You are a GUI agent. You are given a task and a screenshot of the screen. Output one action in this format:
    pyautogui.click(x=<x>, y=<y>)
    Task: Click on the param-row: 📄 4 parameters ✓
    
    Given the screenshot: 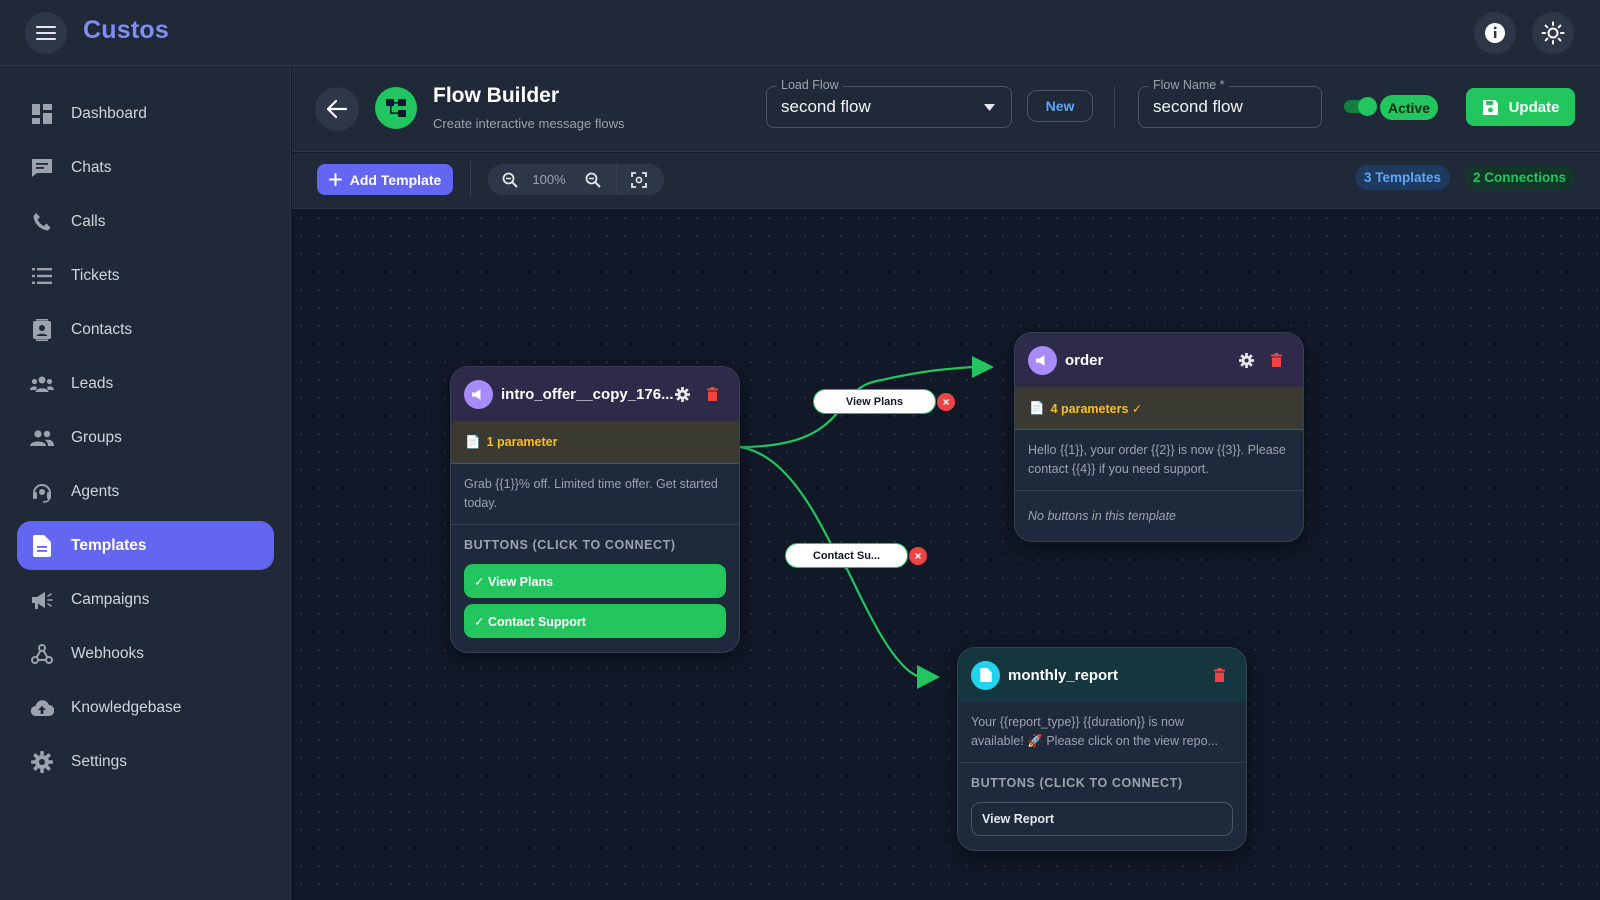 What is the action you would take?
    pyautogui.click(x=1159, y=408)
    